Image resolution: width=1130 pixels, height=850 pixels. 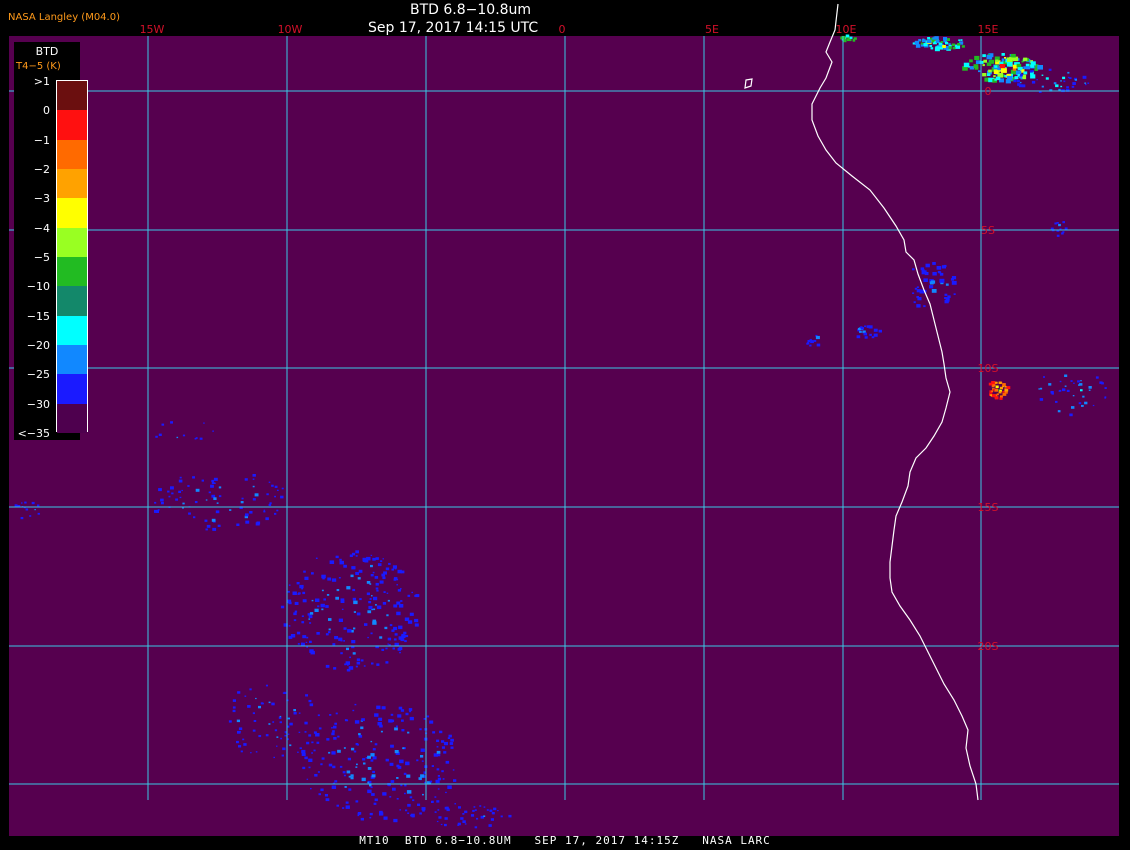 What do you see at coordinates (41, 81) in the screenshot?
I see `legend-tick-label: >1` at bounding box center [41, 81].